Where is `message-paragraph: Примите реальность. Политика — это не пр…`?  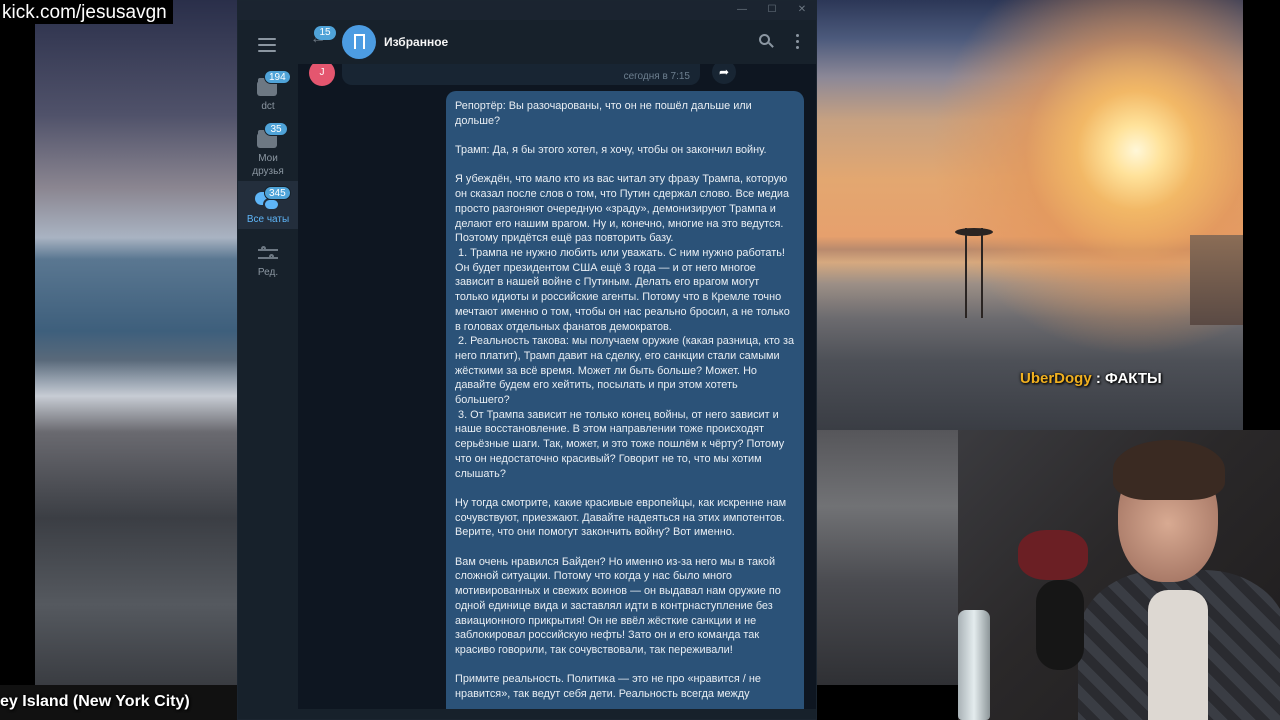 message-paragraph: Примите реальность. Политика — это не пр… is located at coordinates (609, 687).